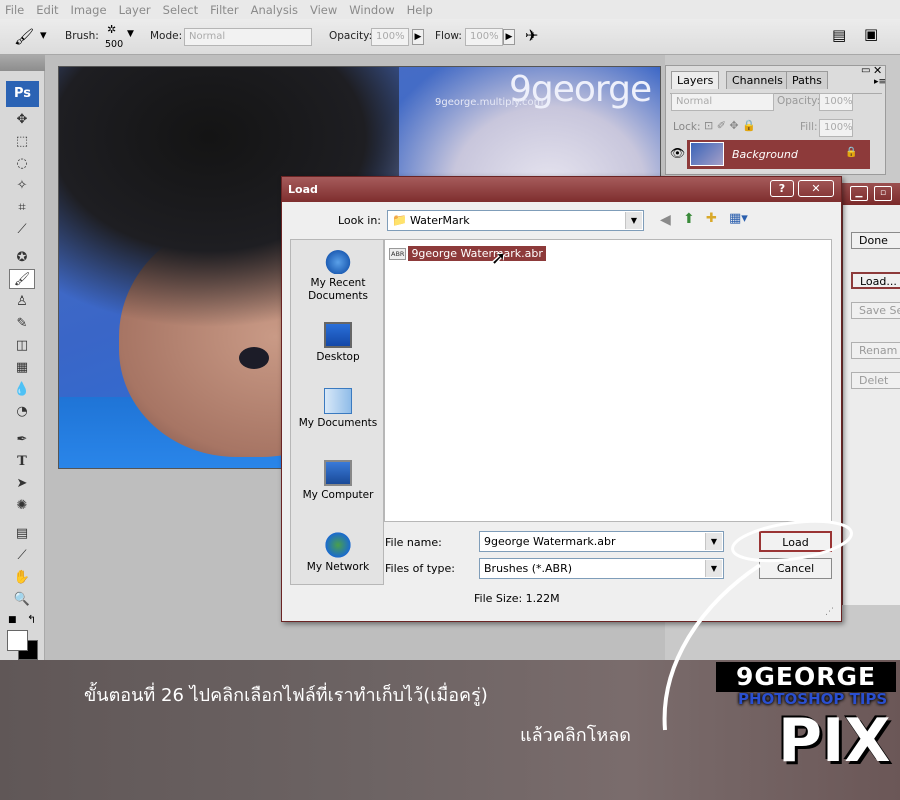 The height and width of the screenshot is (800, 900). I want to click on default-colors-icon: ■, so click(12, 620).